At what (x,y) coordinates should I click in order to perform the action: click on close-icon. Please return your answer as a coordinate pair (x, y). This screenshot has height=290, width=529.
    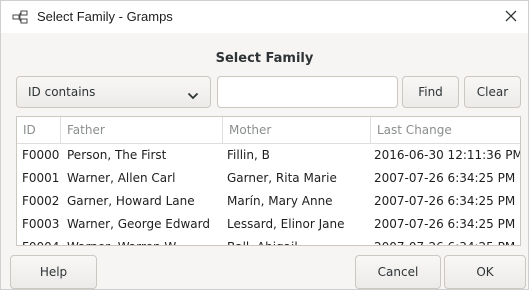
    Looking at the image, I should click on (511, 16).